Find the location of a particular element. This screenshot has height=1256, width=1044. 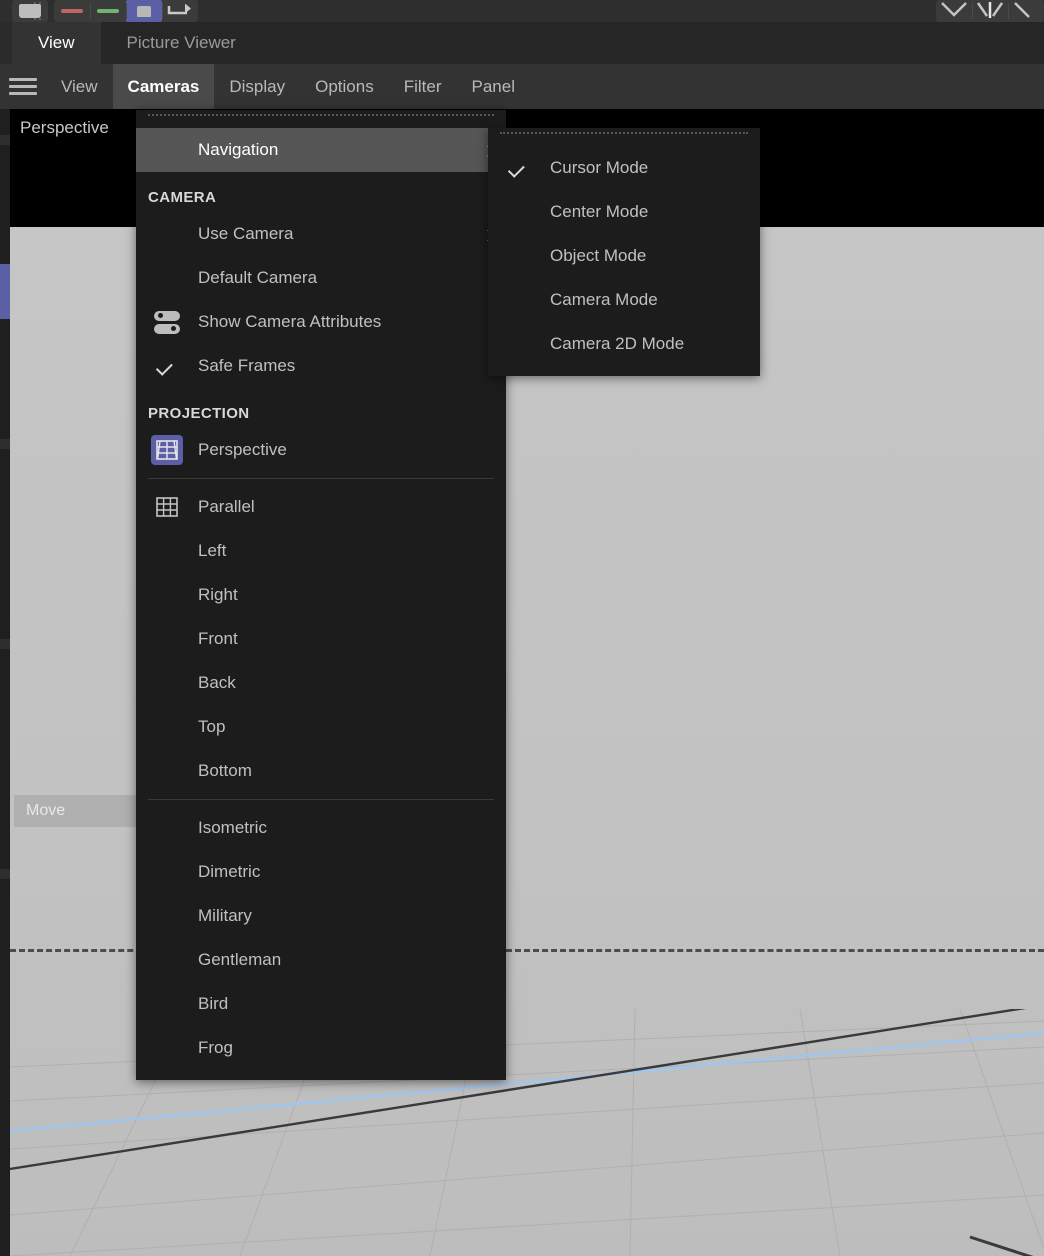

color-toolbar-group is located at coordinates (126, 11).